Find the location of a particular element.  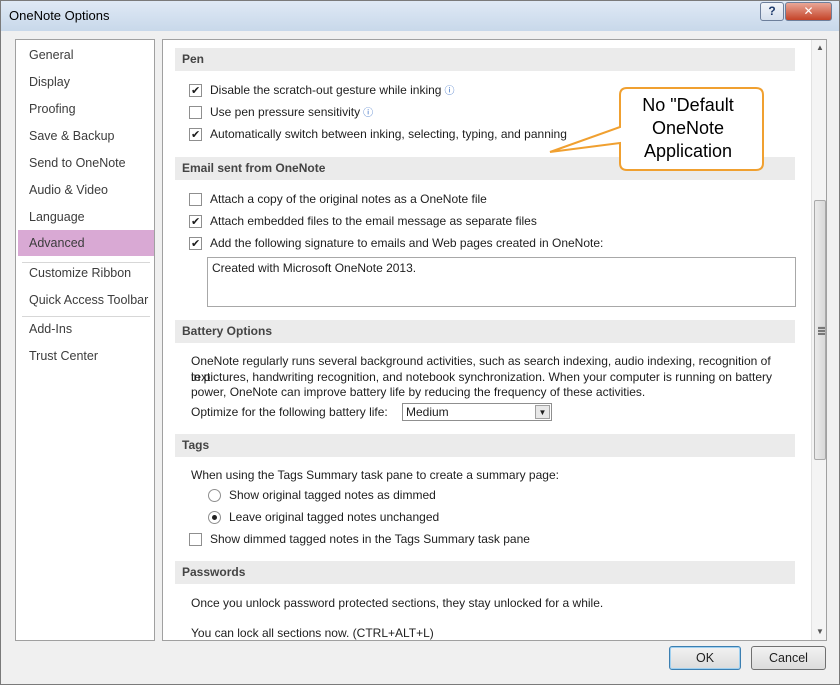

sidebar-item-advanced: Advanced is located at coordinates (86, 243).